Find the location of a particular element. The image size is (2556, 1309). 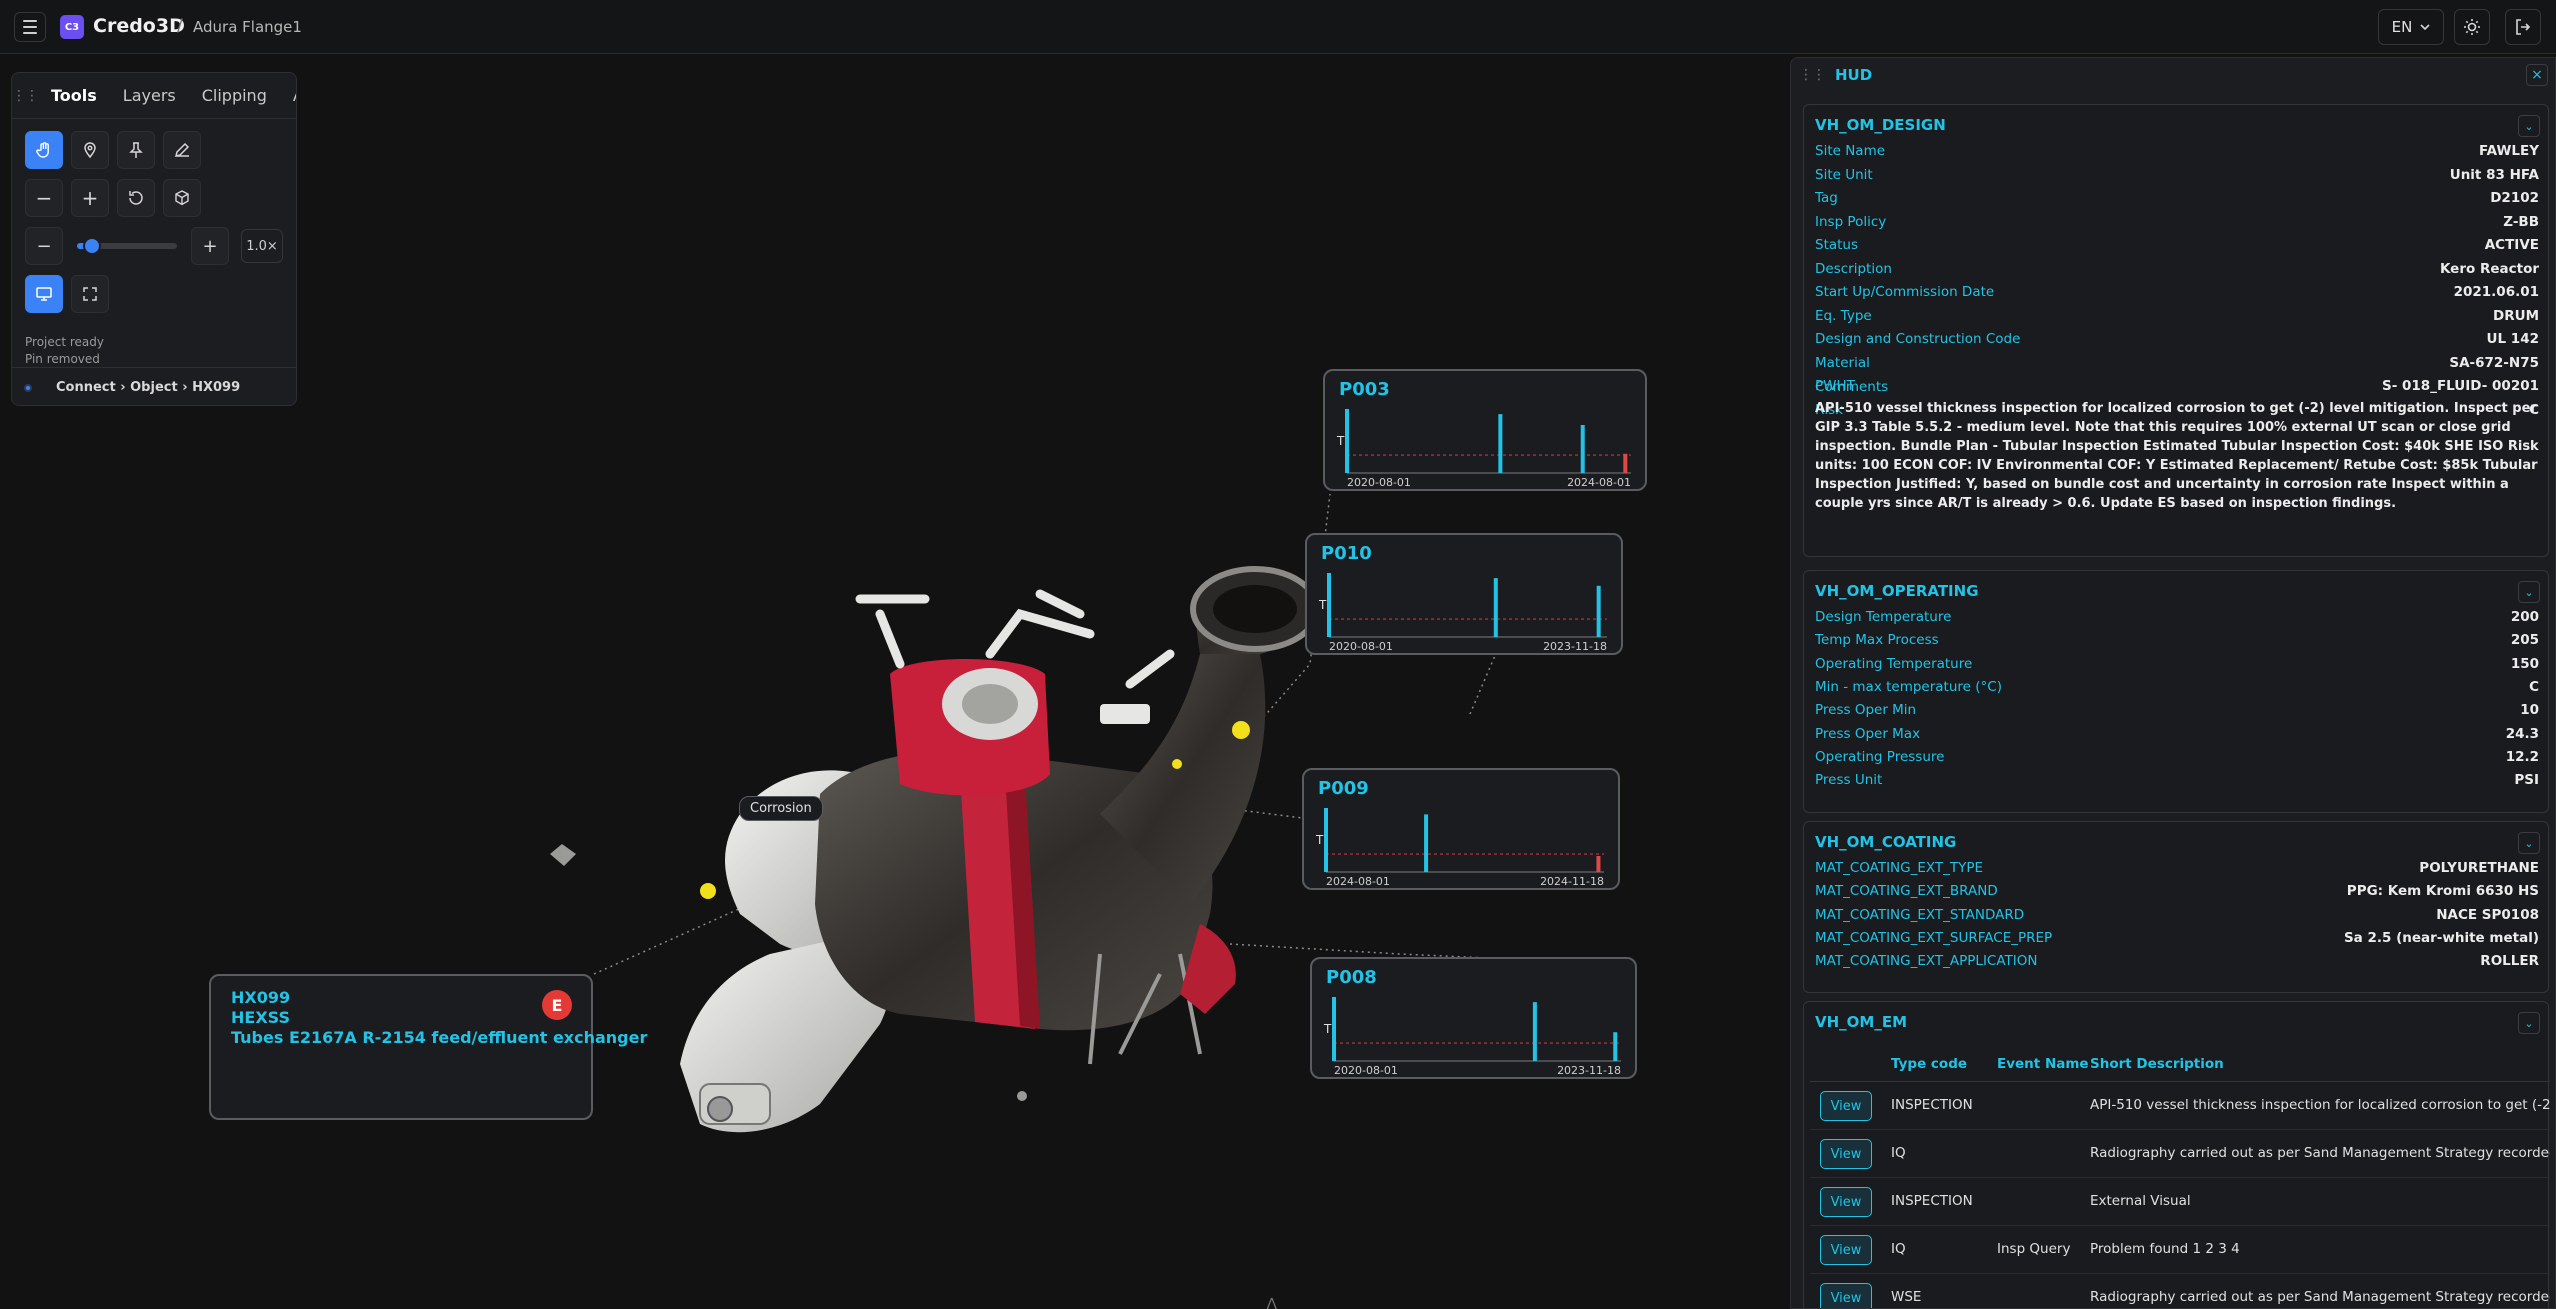

language-select: EN is located at coordinates (2411, 27).